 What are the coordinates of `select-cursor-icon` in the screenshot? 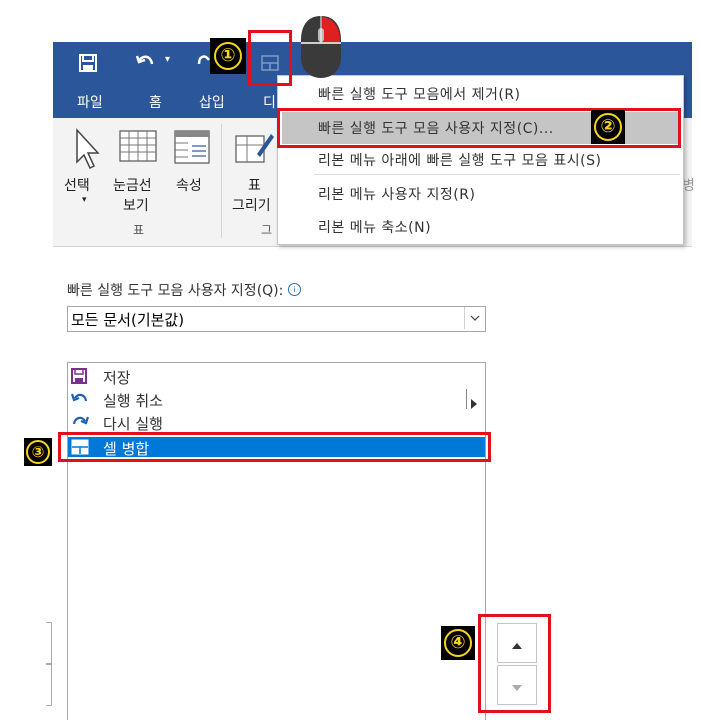 It's located at (87, 151).